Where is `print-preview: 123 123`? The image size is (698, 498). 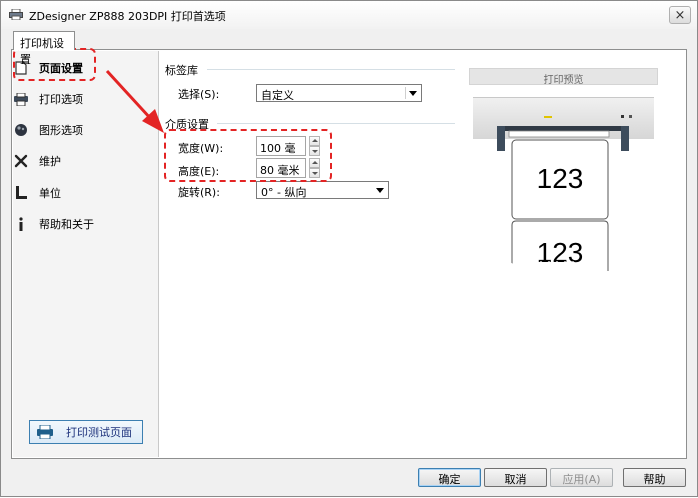 print-preview: 123 123 is located at coordinates (563, 178).